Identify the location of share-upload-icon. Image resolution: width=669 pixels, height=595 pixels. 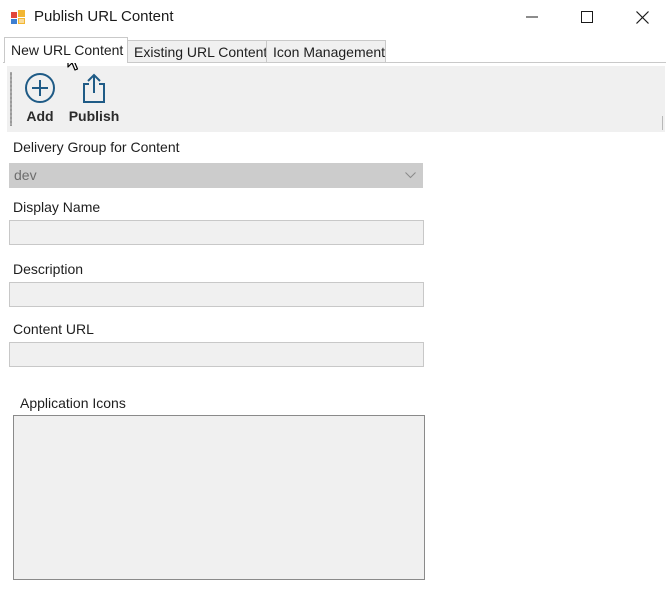
(94, 88).